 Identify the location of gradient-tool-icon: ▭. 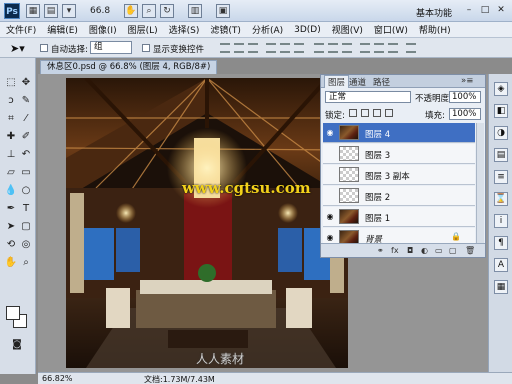
(26, 173).